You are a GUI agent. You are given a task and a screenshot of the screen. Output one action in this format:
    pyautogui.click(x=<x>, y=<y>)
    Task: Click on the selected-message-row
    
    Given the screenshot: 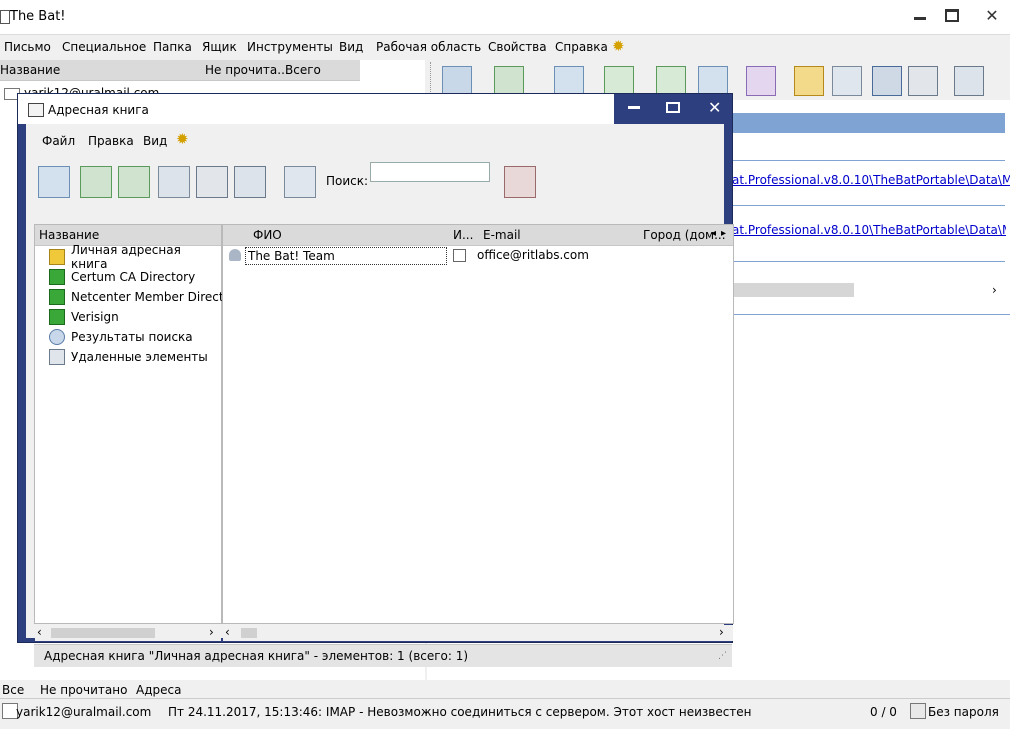 What is the action you would take?
    pyautogui.click(x=868, y=123)
    